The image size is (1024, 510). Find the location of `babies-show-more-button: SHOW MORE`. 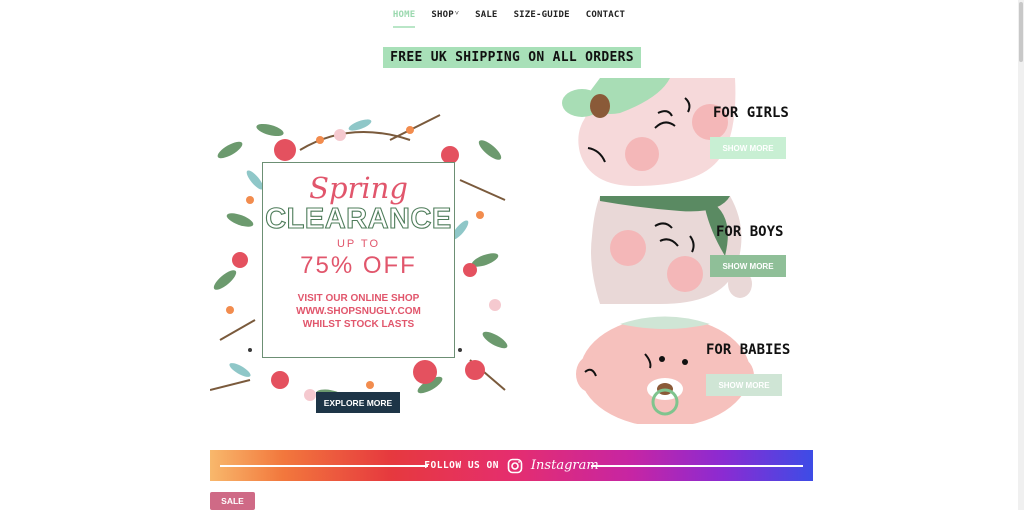

babies-show-more-button: SHOW MORE is located at coordinates (744, 385).